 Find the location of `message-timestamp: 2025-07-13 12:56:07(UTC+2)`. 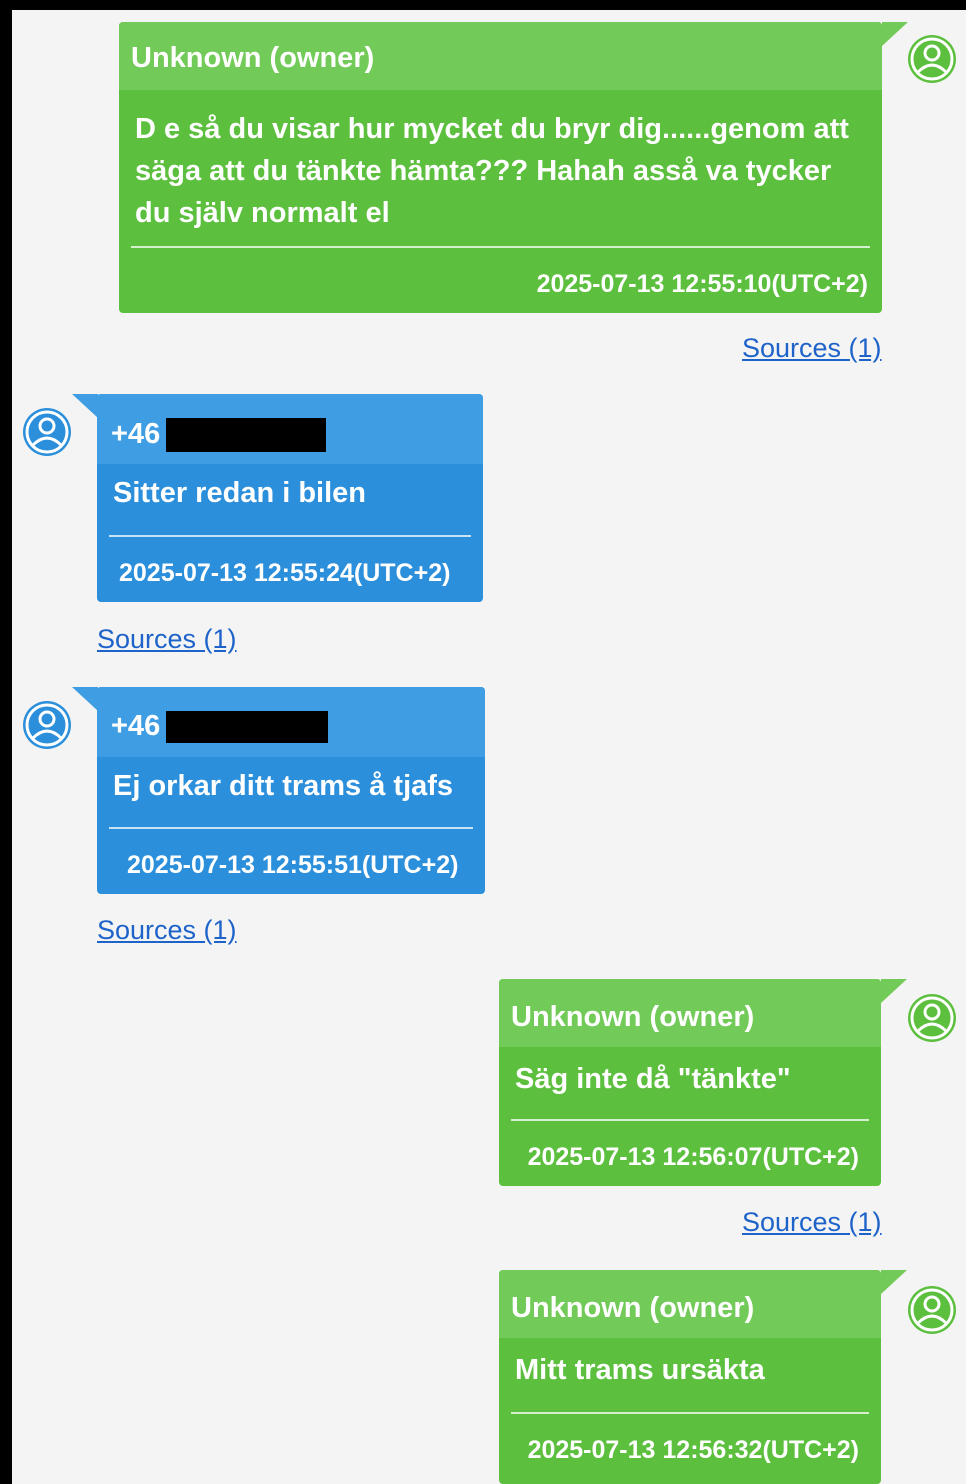

message-timestamp: 2025-07-13 12:56:07(UTC+2) is located at coordinates (693, 1157).